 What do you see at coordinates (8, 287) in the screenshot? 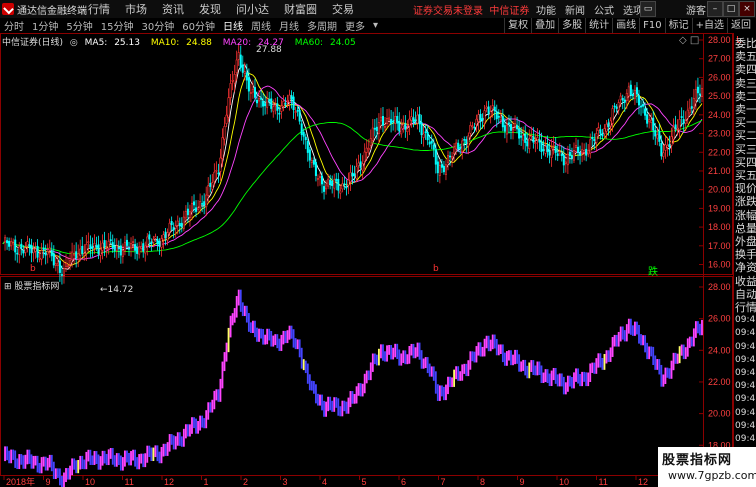
I see `sub-menu-icon: ⊞` at bounding box center [8, 287].